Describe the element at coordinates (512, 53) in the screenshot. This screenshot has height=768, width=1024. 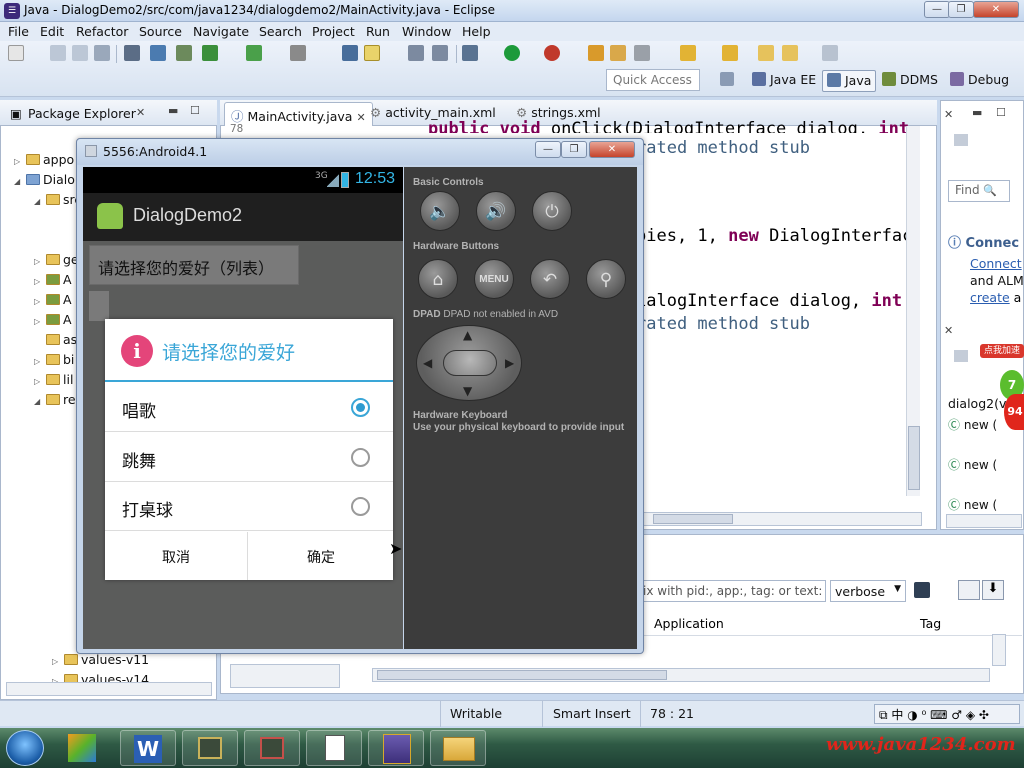
I see `run-icon` at that location.